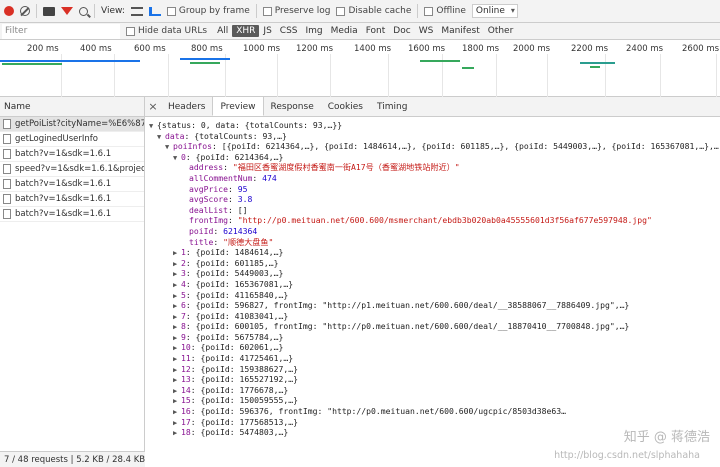 The height and width of the screenshot is (467, 720). I want to click on tab-headers: Headers, so click(186, 106).